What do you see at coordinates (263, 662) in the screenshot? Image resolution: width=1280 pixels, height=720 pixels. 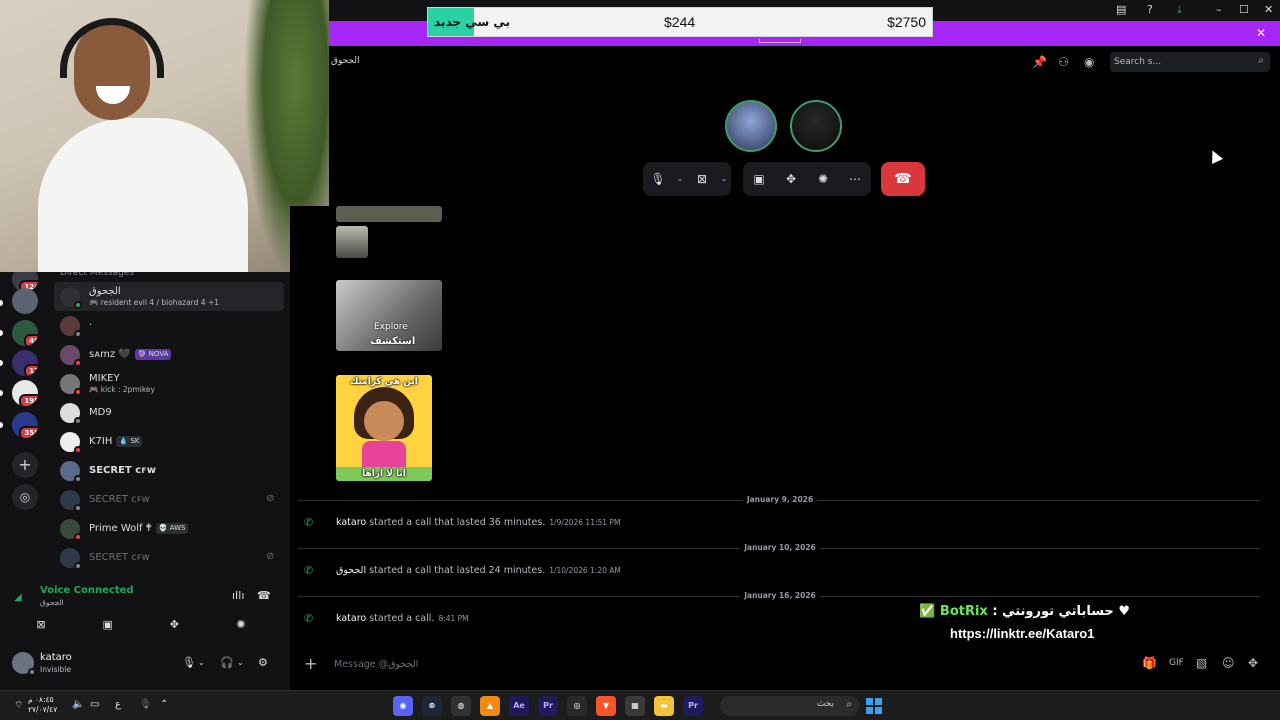 I see `gear-icon: ⚙` at bounding box center [263, 662].